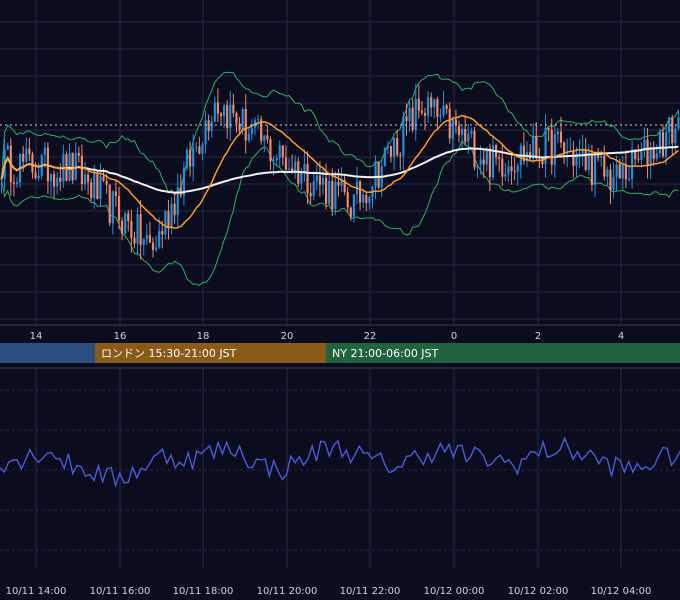  I want to click on time-x-tick: 10/11 18:00, so click(203, 591).